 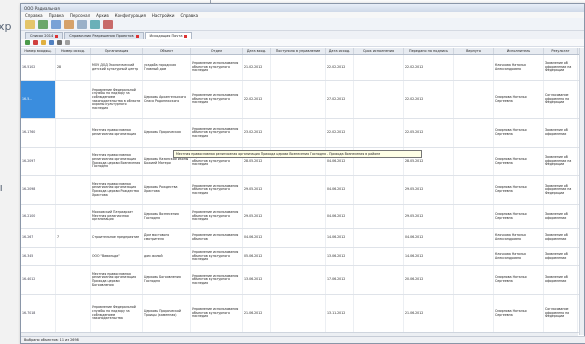 I want to click on column-header: Объект, so click(x=167, y=51).